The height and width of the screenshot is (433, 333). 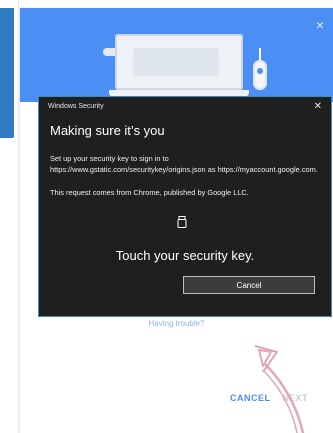 I want to click on key-hole, so click(x=260, y=71).